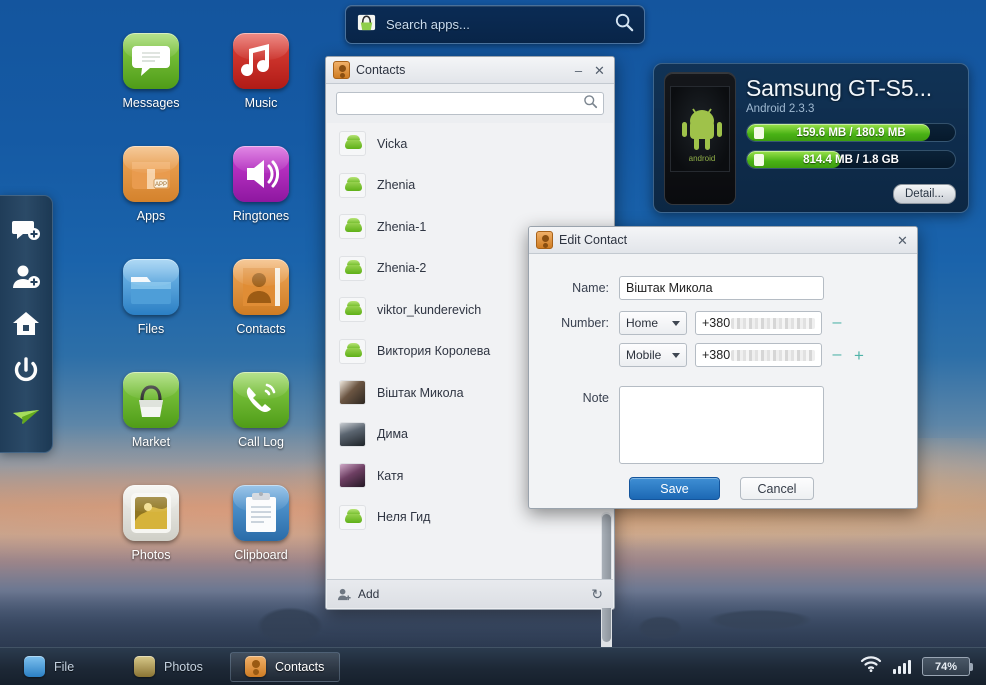 Image resolution: width=986 pixels, height=685 pixels. What do you see at coordinates (261, 541) in the screenshot?
I see `desktop-app-clipboard: Clipboard` at bounding box center [261, 541].